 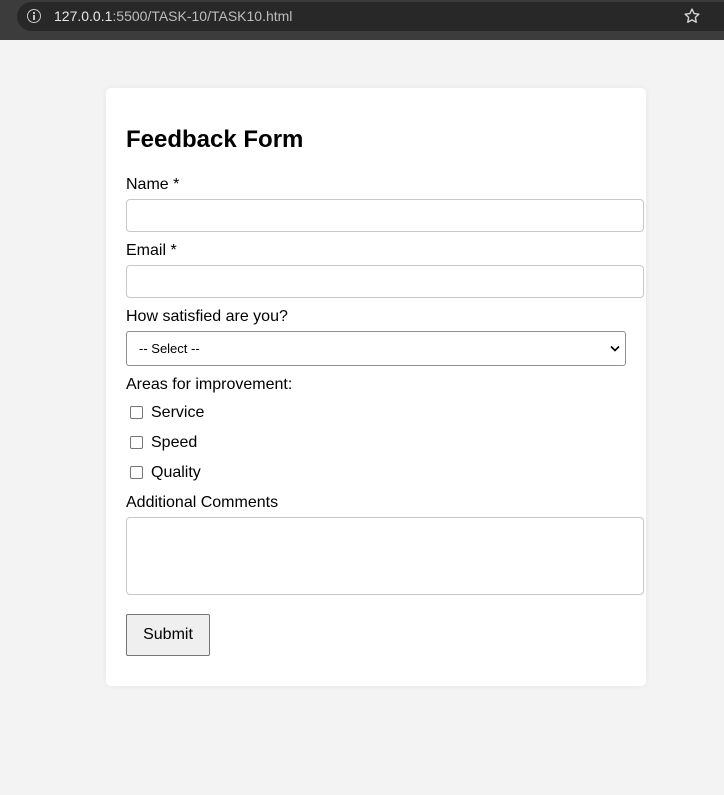 I want to click on name-label: Name *, so click(x=153, y=184).